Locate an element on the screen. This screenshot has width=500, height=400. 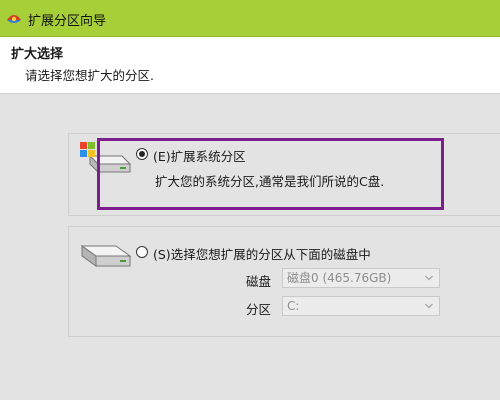
partition-select: C: is located at coordinates (361, 306).